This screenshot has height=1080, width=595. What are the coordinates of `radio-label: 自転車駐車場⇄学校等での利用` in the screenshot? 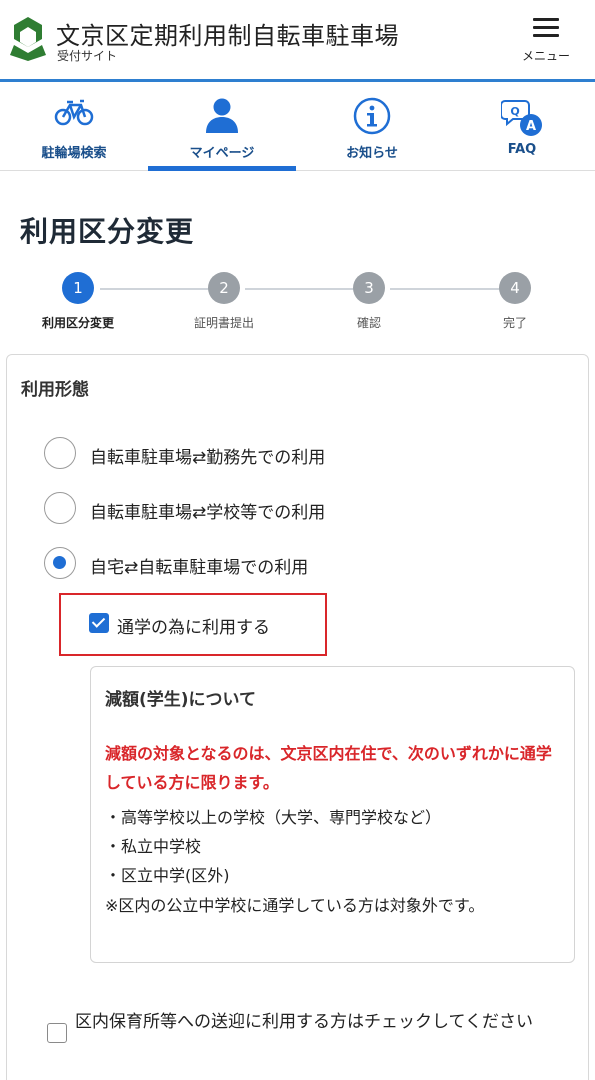 It's located at (207, 510).